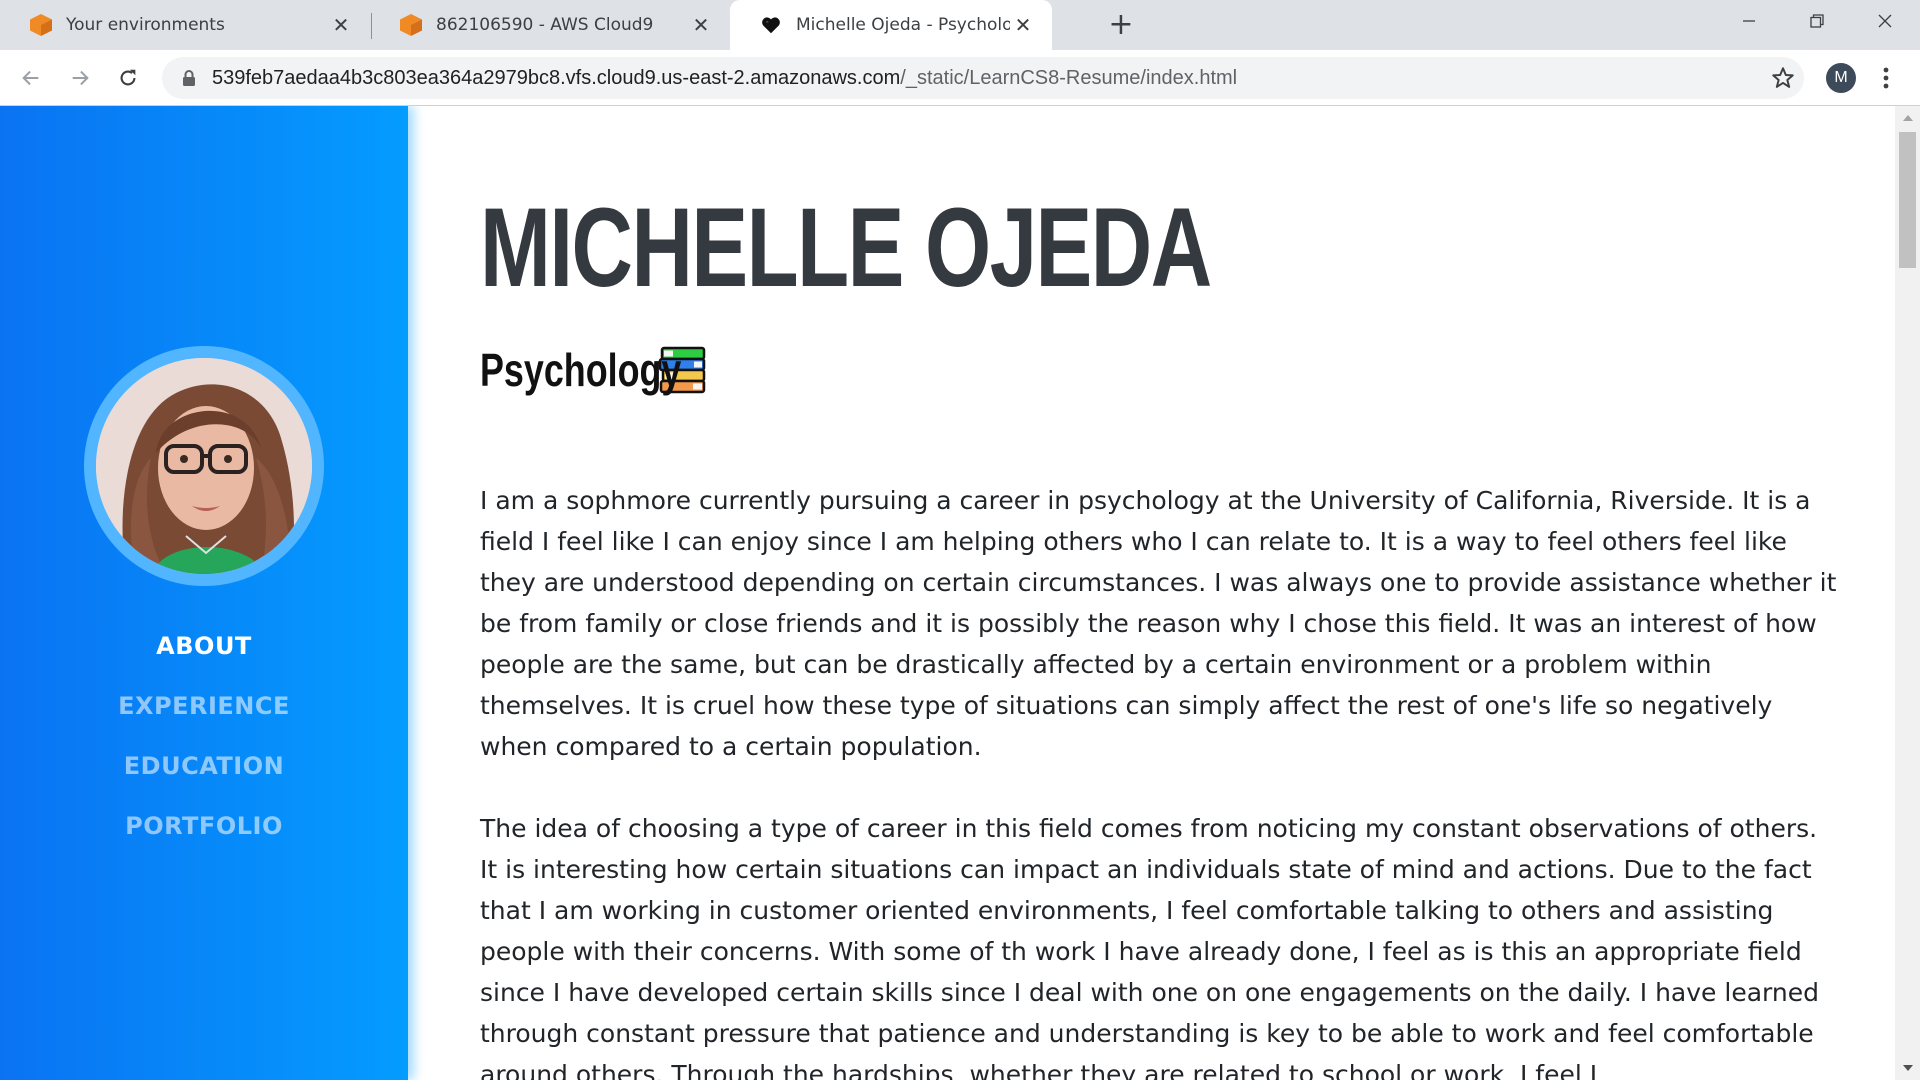  I want to click on forward-arrow-icon, so click(80, 78).